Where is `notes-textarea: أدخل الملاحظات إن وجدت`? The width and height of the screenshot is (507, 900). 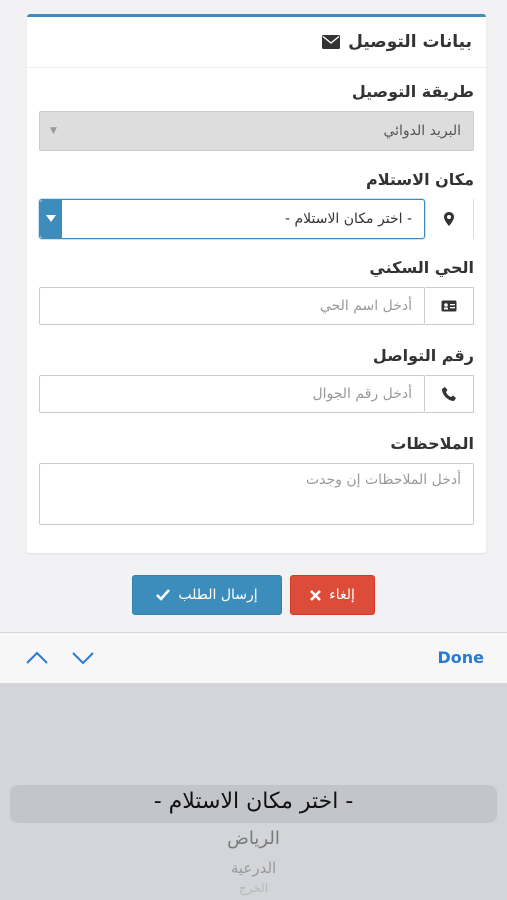
notes-textarea: أدخل الملاحظات إن وجدت is located at coordinates (256, 494).